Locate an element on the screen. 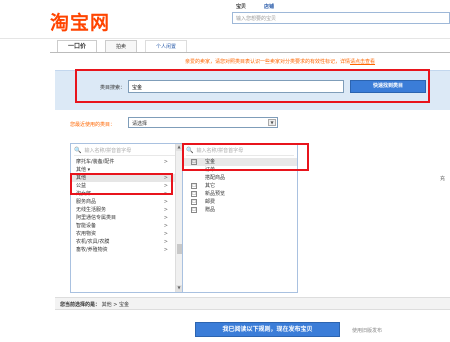 The width and height of the screenshot is (450, 342). level1-search: 🔍 输入名称/拼音首字母 is located at coordinates (126, 151).